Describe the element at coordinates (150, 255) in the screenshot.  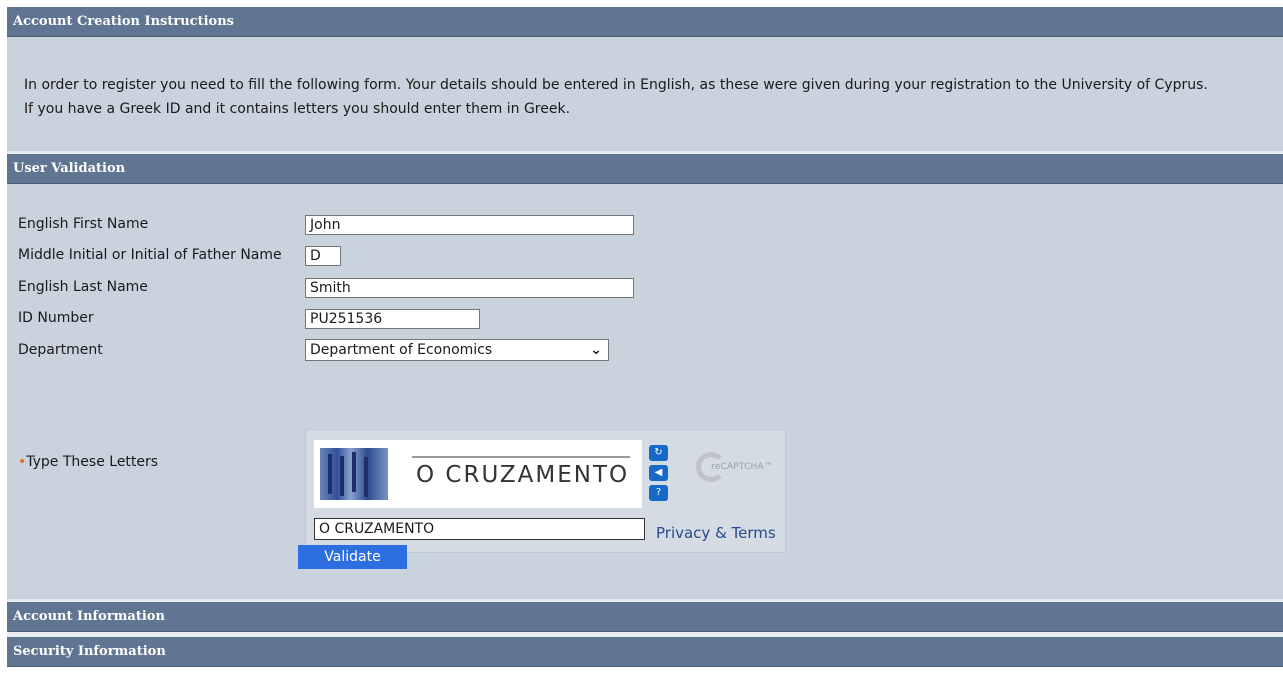
I see `middle-initial-label: Middle Initial or Initial of Father Name` at that location.